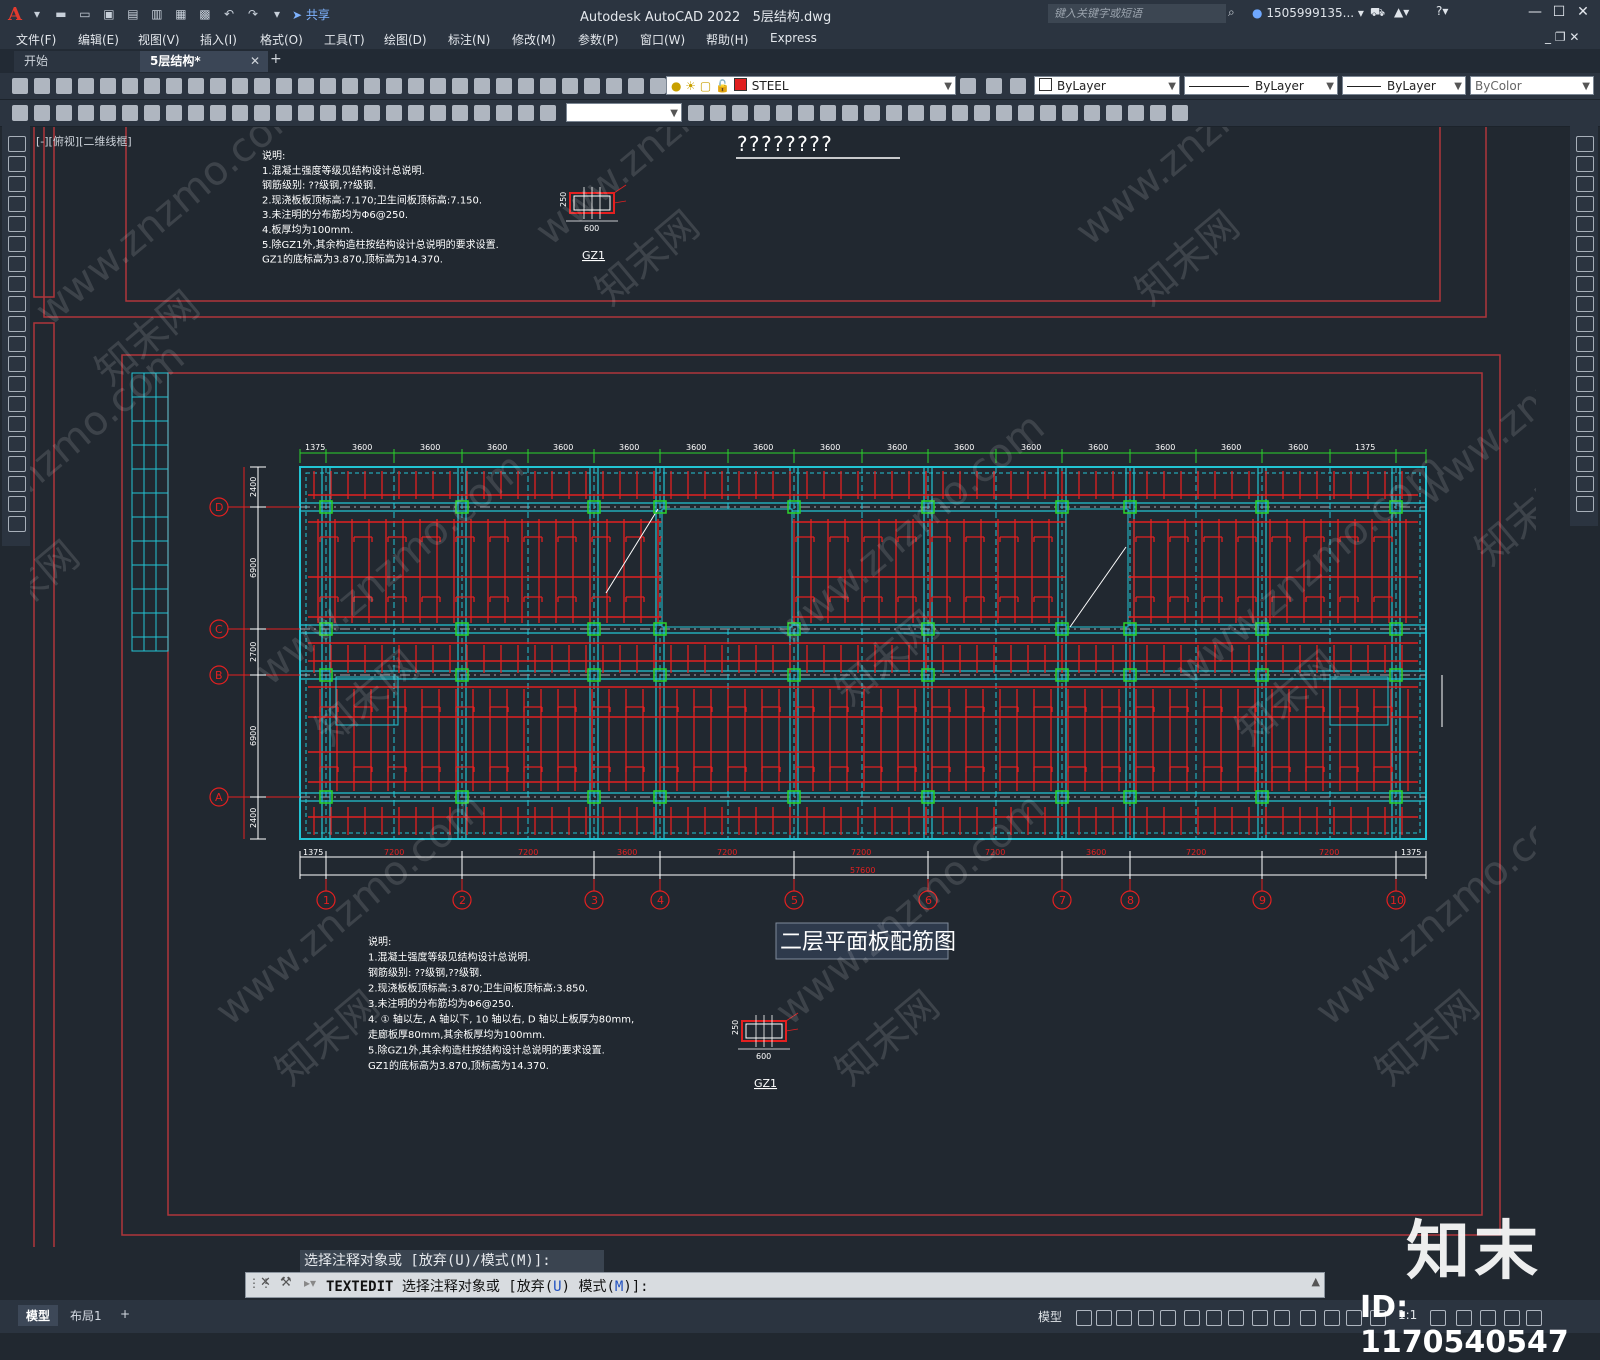  Describe the element at coordinates (1231, 12) in the screenshot. I see `search-icon: ⌕` at that location.